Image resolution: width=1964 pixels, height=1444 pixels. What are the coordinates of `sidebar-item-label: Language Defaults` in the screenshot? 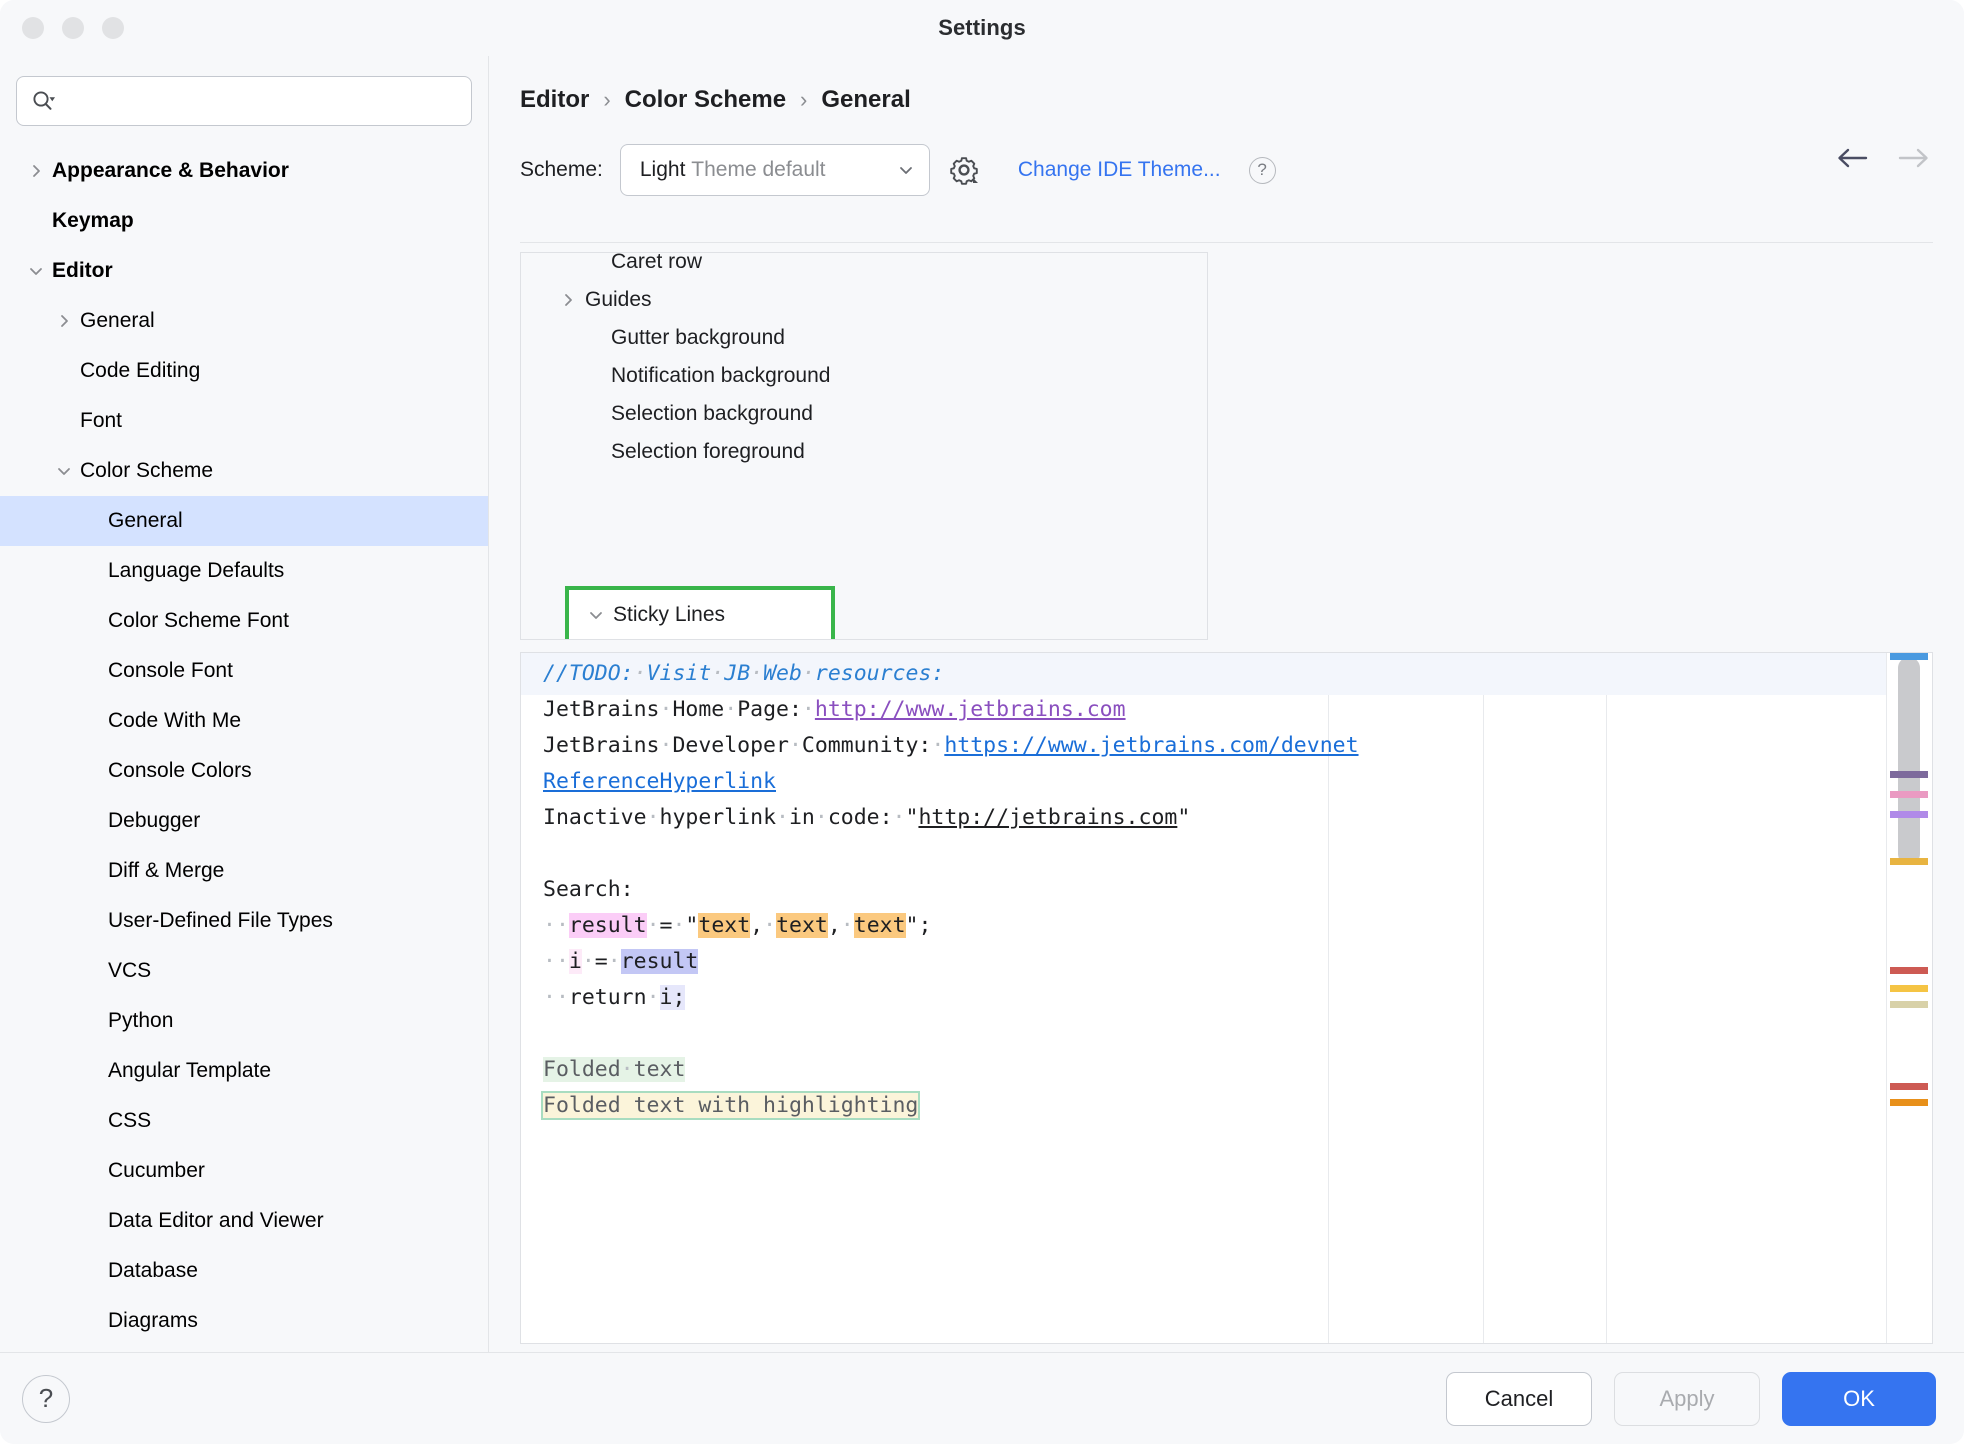 It's located at (196, 570).